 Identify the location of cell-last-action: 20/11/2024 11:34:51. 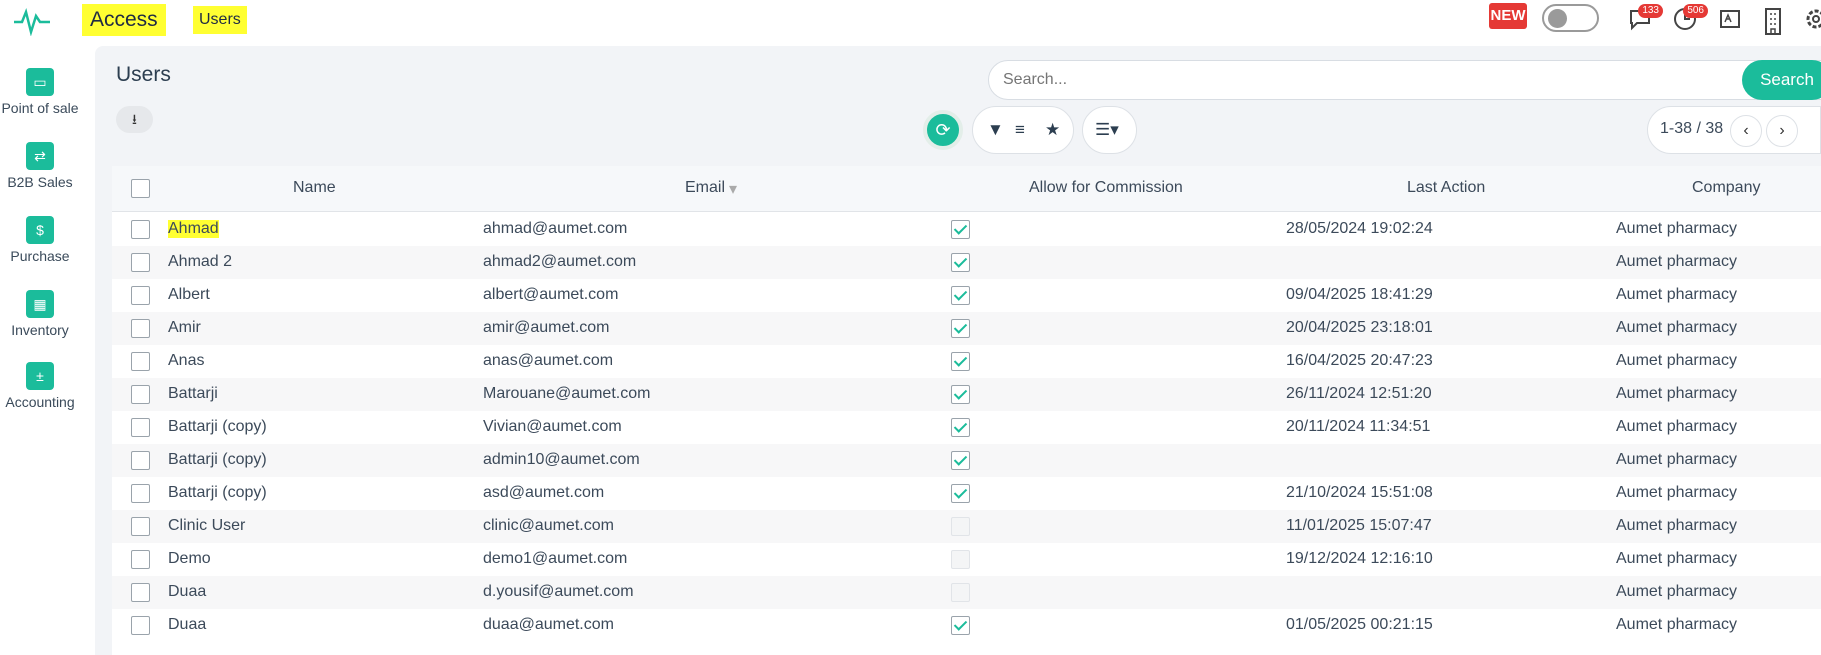
(1358, 426).